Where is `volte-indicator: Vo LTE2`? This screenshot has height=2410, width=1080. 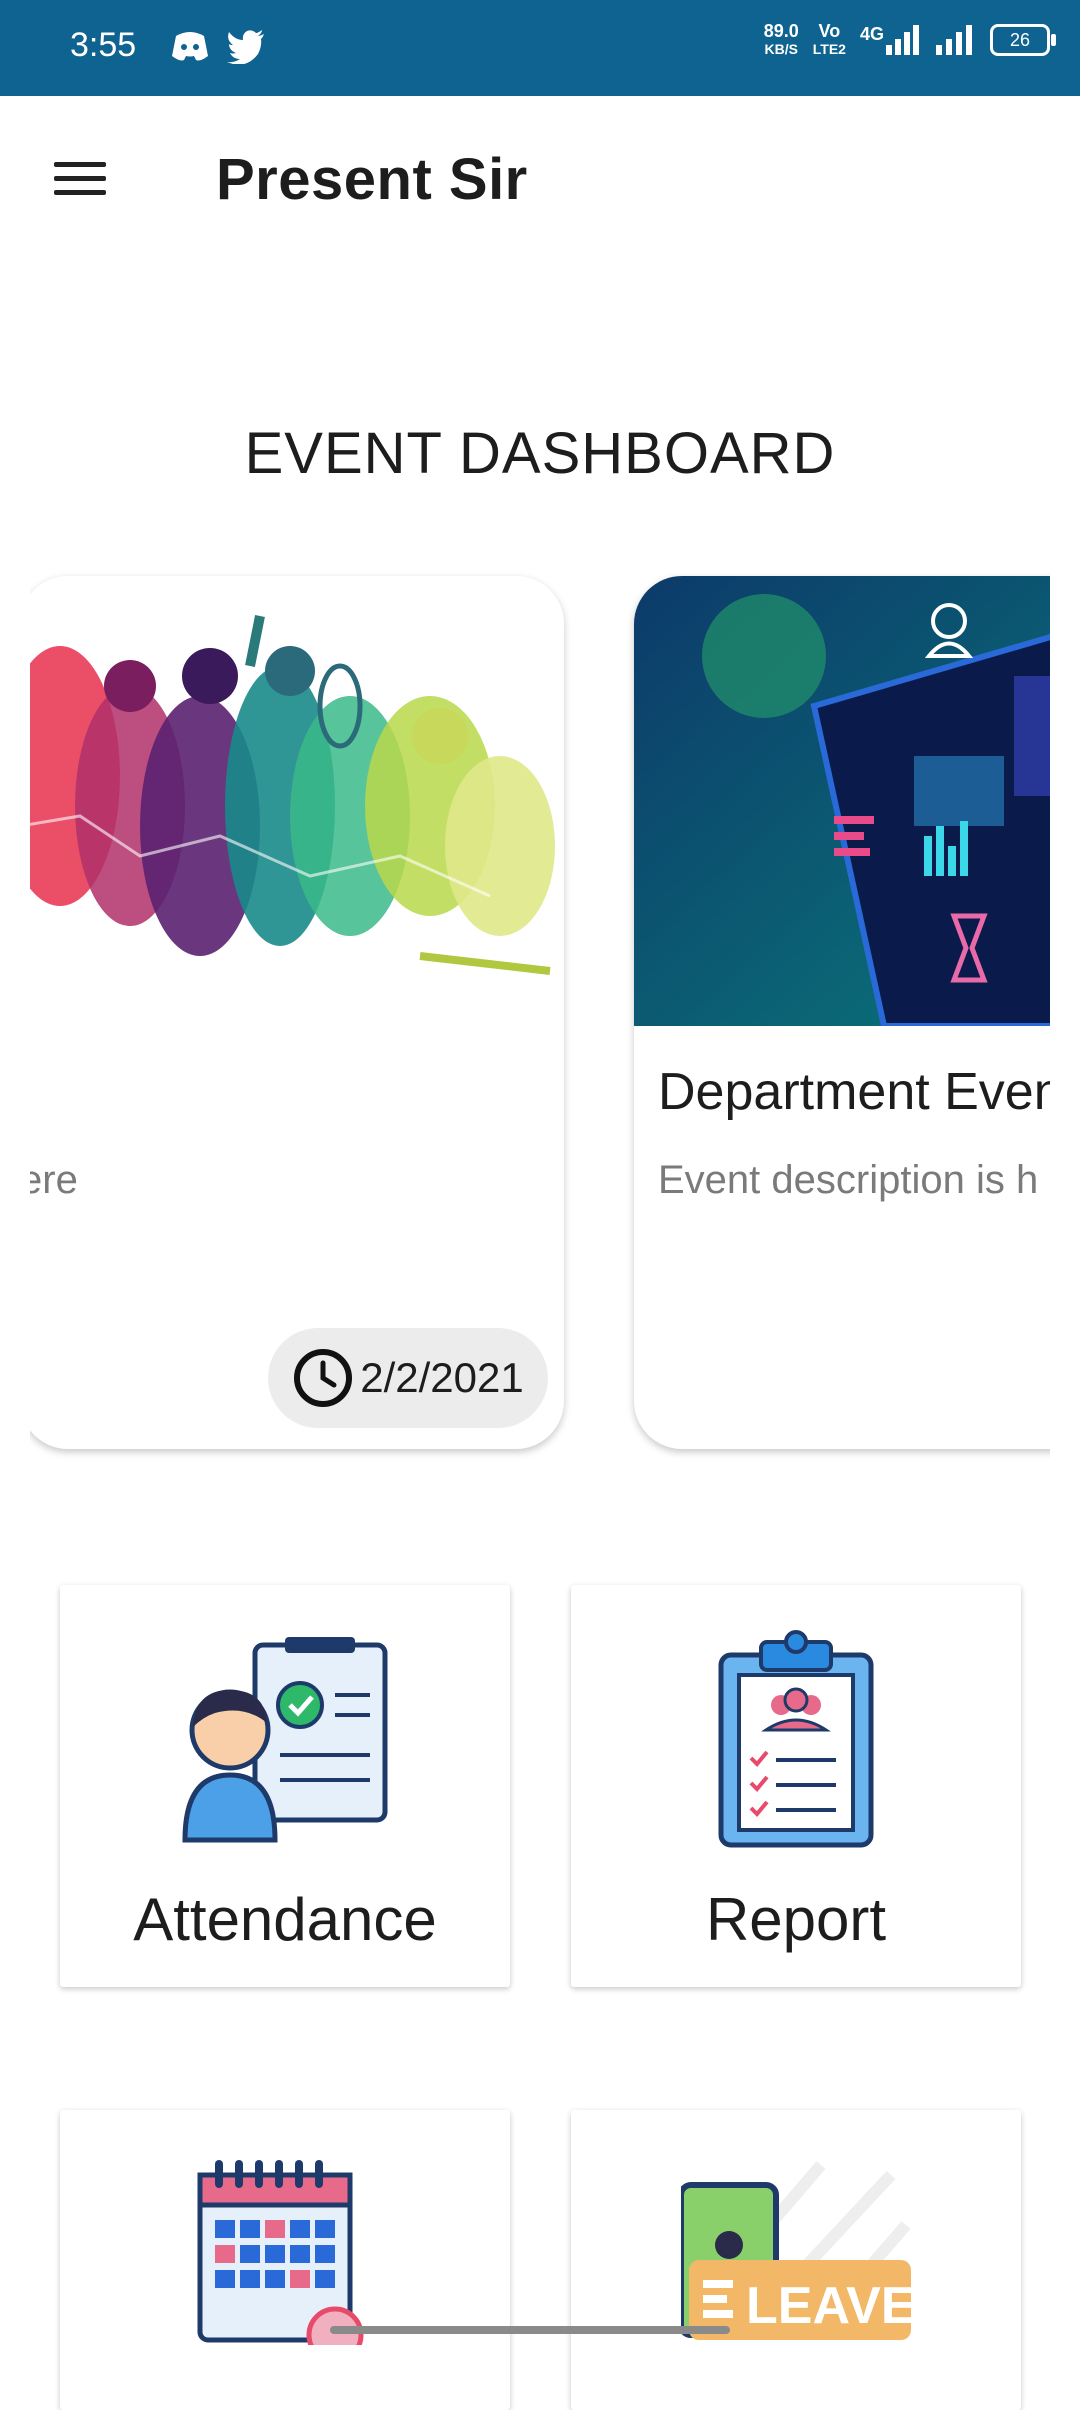
volte-indicator: Vo LTE2 is located at coordinates (829, 40).